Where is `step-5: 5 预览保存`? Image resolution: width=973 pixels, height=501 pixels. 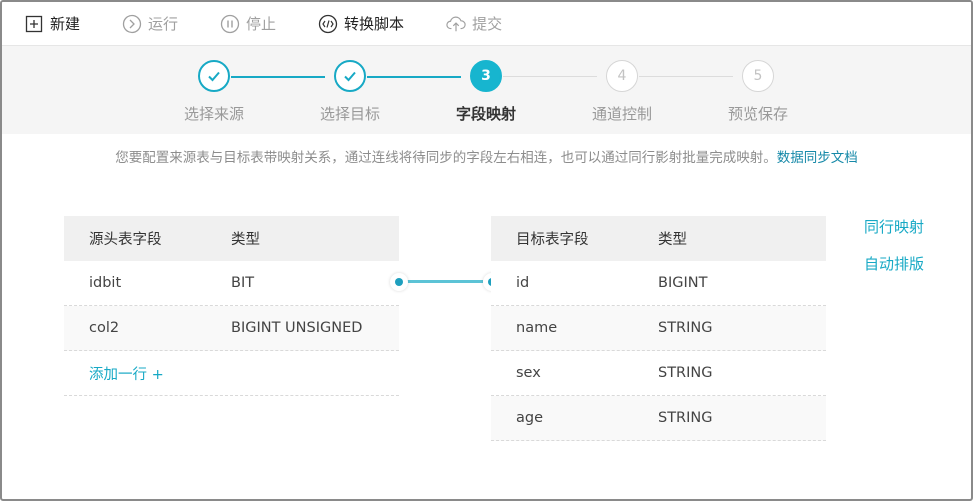
step-5: 5 预览保存 is located at coordinates (758, 92).